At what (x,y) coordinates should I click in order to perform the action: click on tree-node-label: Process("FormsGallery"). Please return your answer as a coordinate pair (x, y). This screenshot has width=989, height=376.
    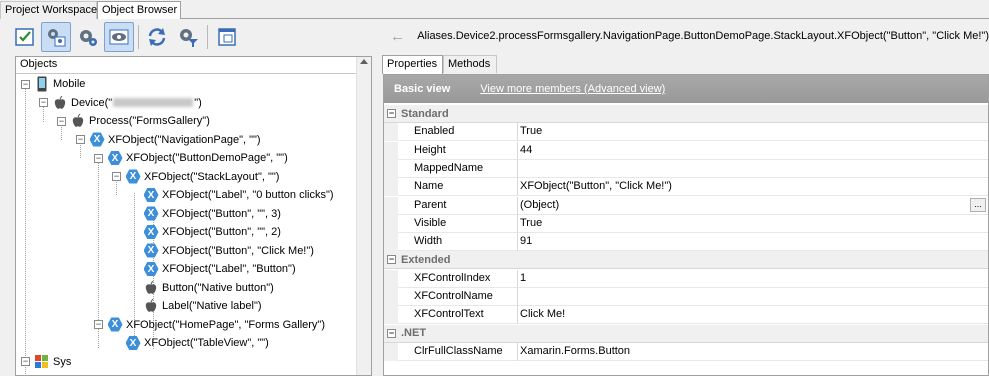
    Looking at the image, I should click on (149, 121).